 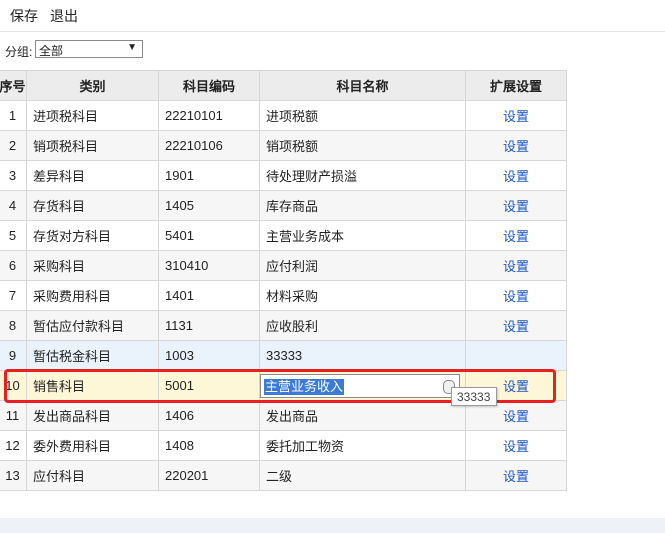 I want to click on row-name: 33333, so click(x=362, y=355).